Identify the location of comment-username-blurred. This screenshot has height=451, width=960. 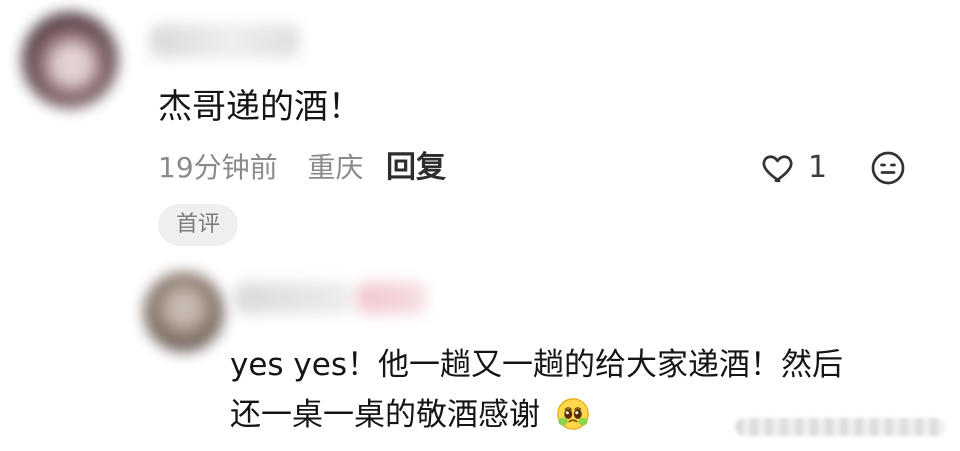
(225, 41).